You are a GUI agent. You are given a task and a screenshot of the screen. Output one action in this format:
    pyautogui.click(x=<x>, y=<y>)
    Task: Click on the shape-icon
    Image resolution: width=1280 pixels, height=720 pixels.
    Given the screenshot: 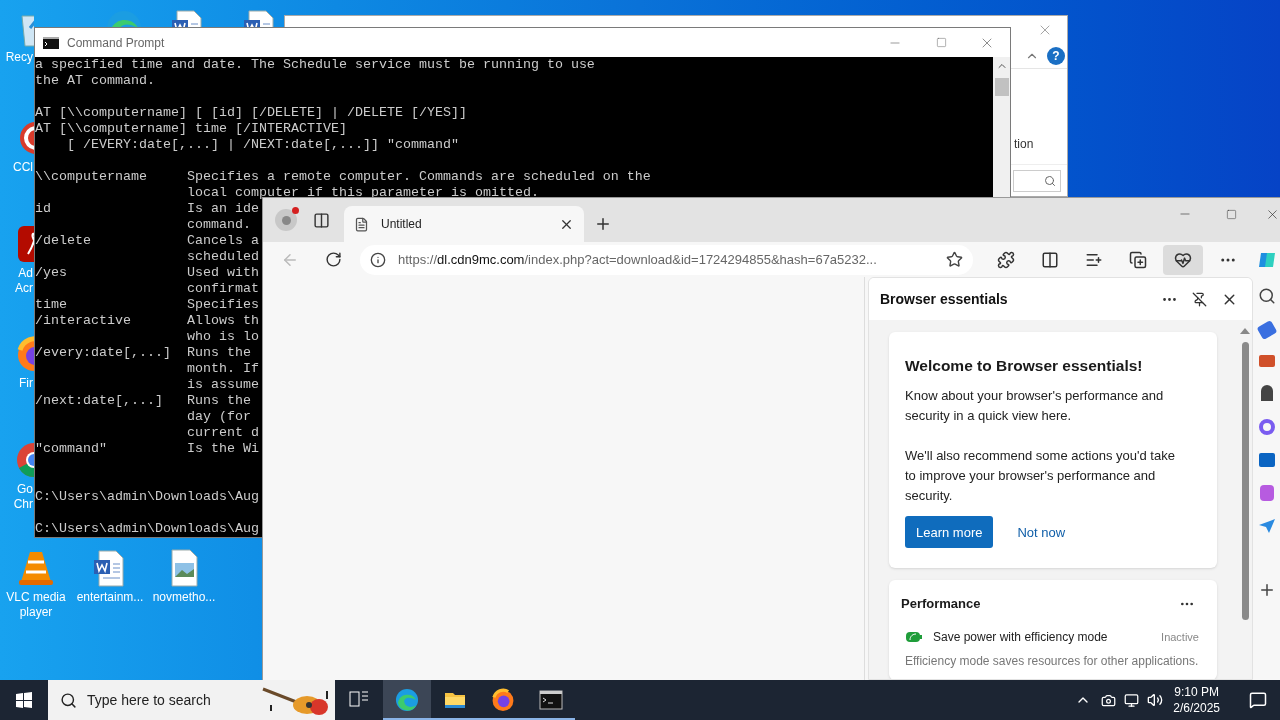 What is the action you would take?
    pyautogui.click(x=1266, y=493)
    